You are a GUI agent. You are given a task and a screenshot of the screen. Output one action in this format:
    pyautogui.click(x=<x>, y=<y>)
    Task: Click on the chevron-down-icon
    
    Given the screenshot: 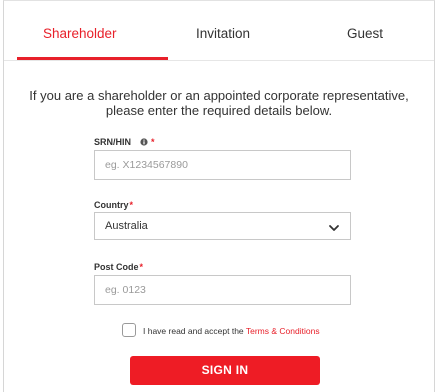 What is the action you would take?
    pyautogui.click(x=334, y=227)
    